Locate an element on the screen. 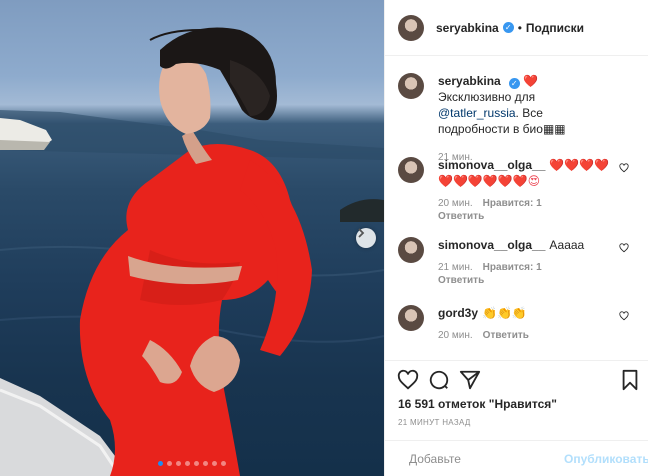 This screenshot has height=476, width=648. follow-button: Подписки is located at coordinates (555, 28).